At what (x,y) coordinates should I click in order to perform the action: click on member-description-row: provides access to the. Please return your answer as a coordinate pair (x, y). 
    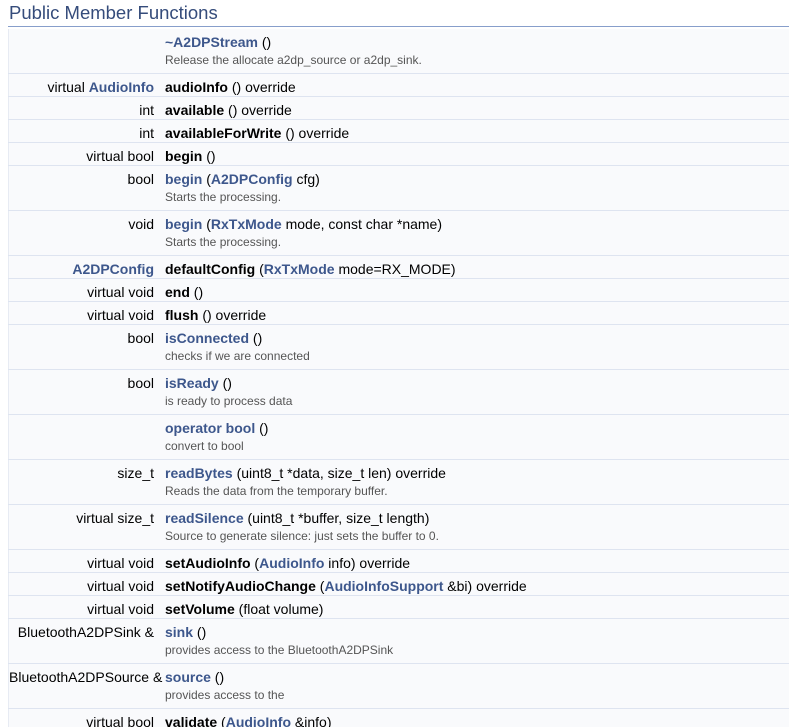
    Looking at the image, I should click on (399, 697).